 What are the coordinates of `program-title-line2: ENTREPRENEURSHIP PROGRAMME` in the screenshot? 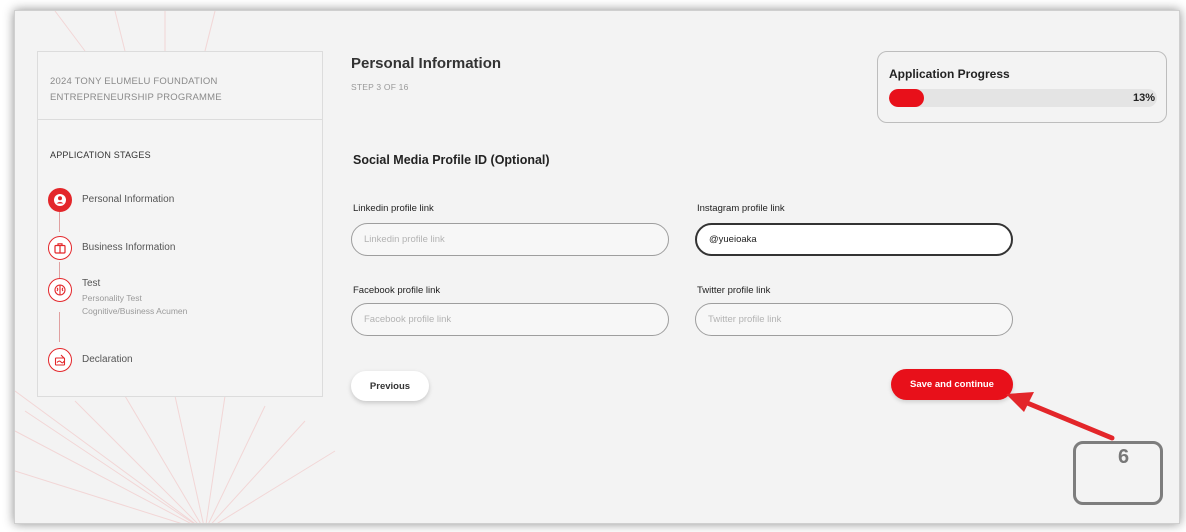 It's located at (136, 97).